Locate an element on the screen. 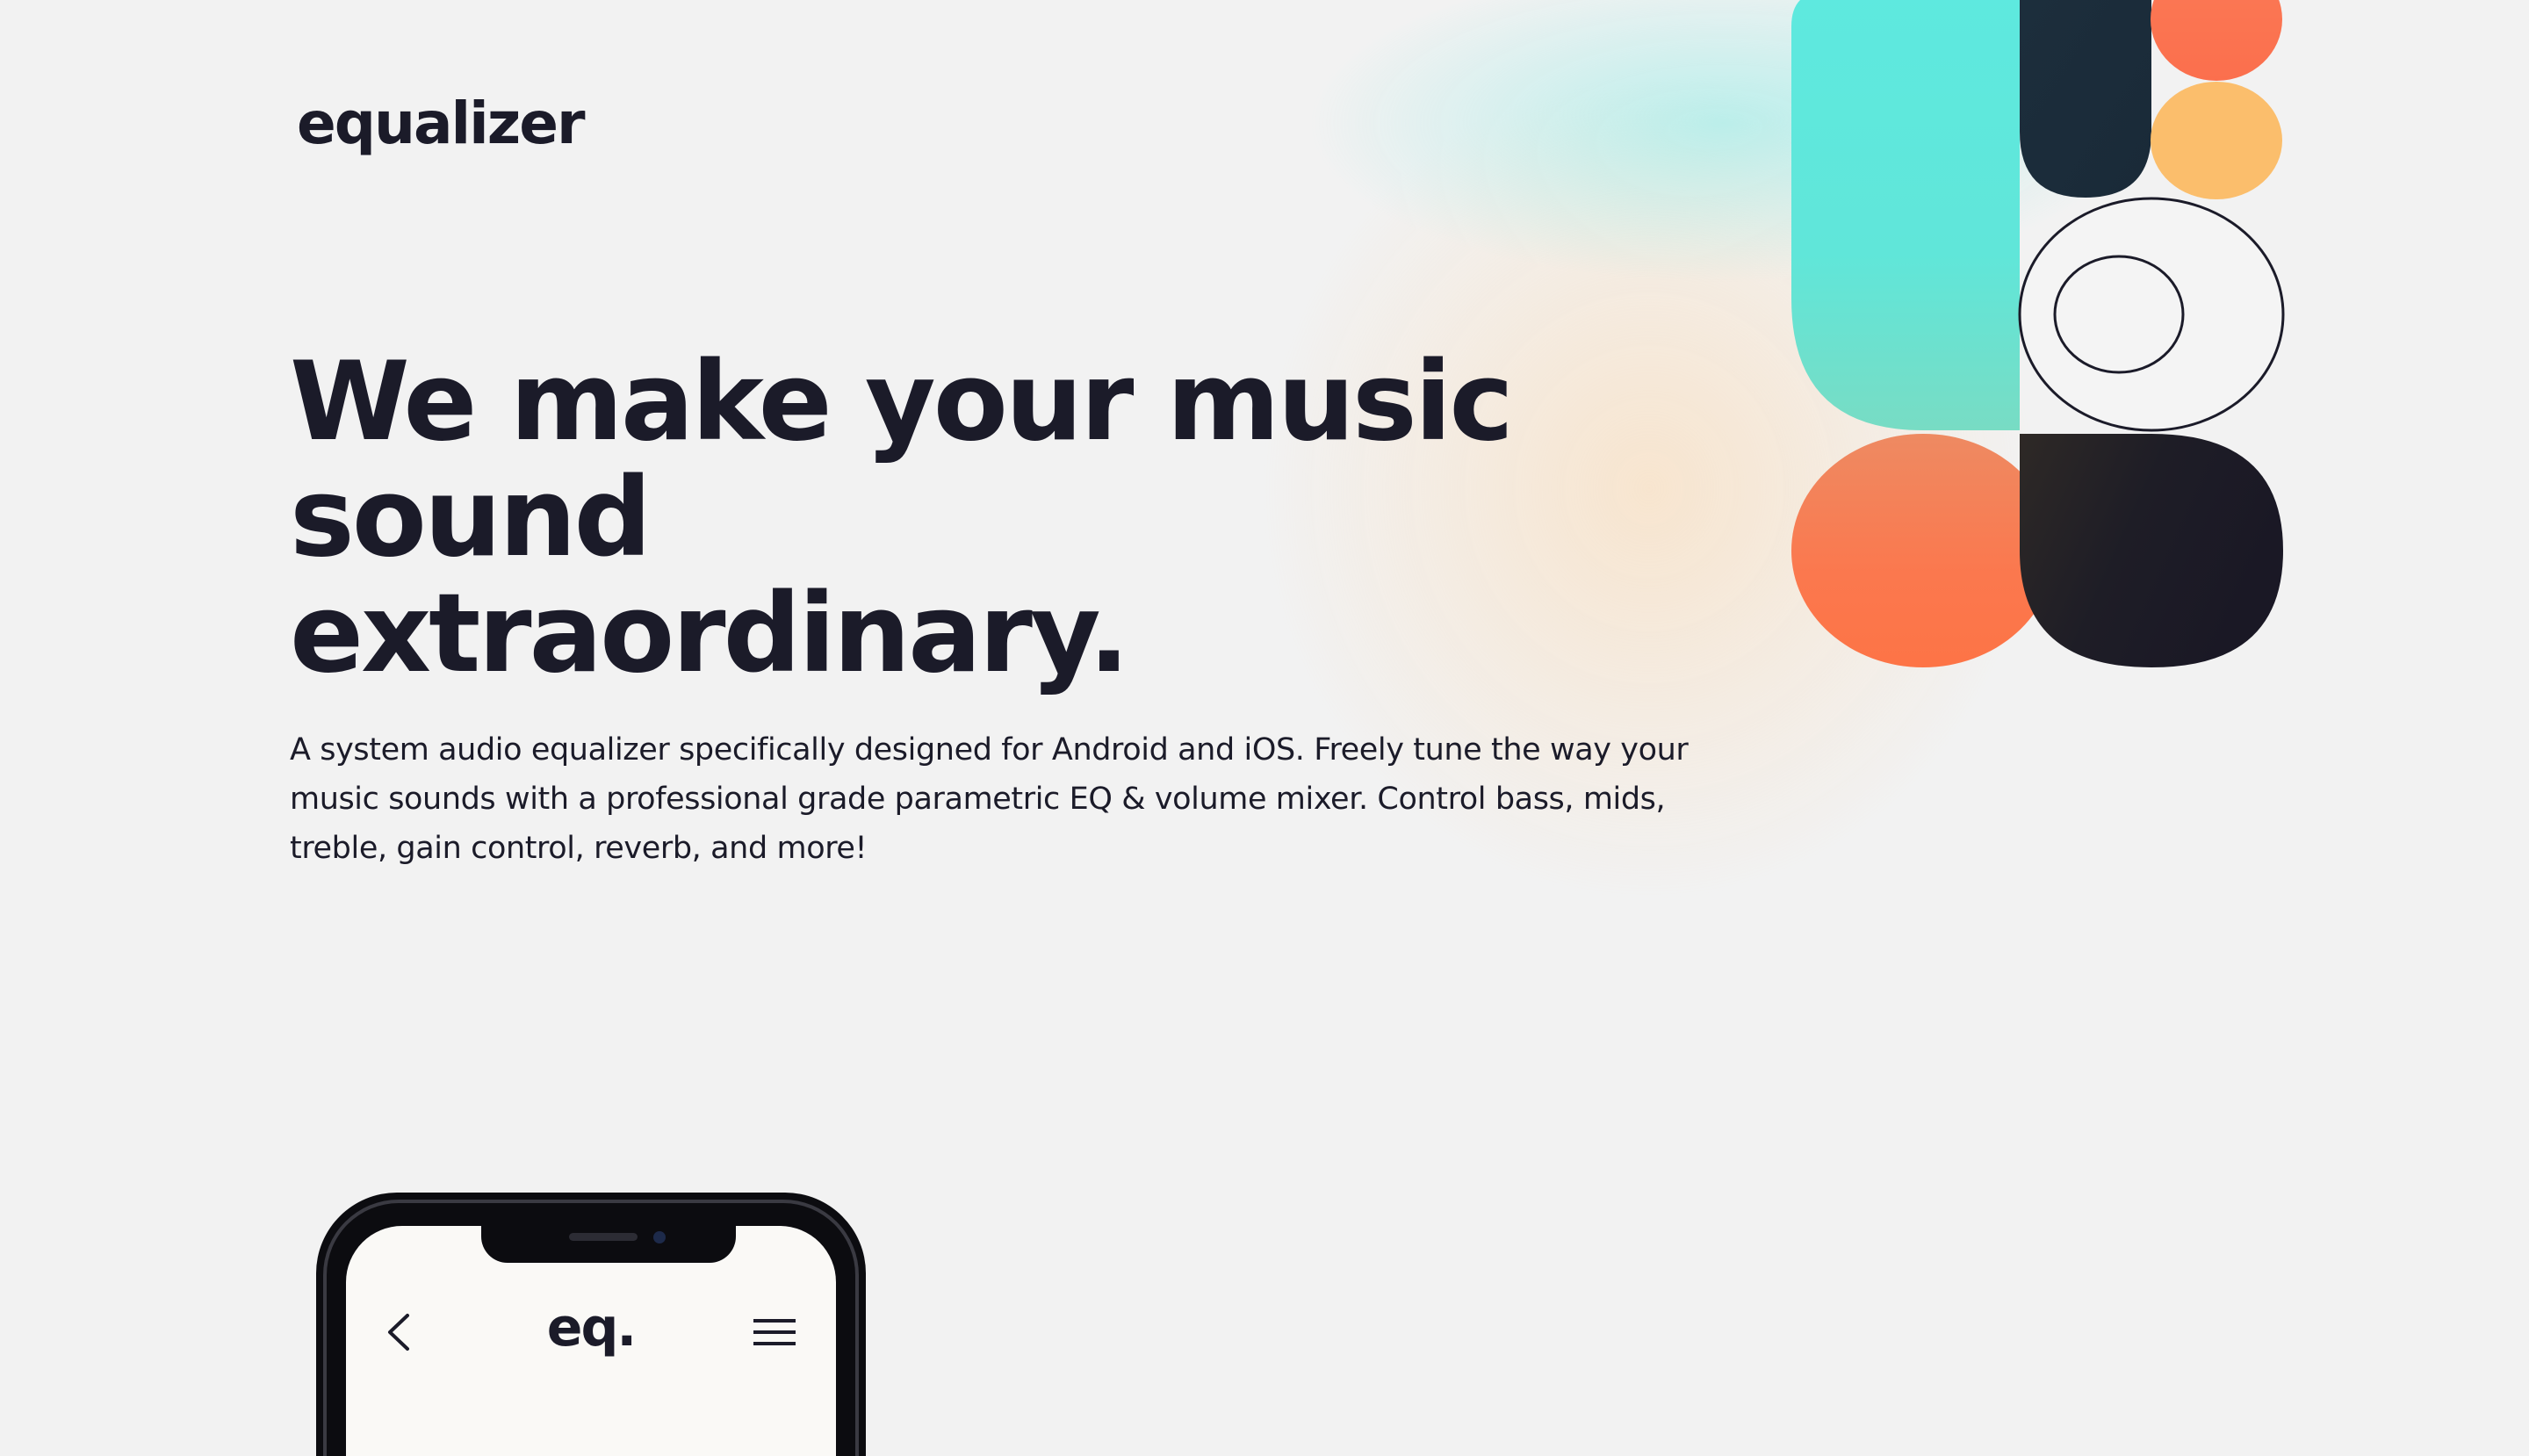  coral-small-circle is located at coordinates (2216, 40).